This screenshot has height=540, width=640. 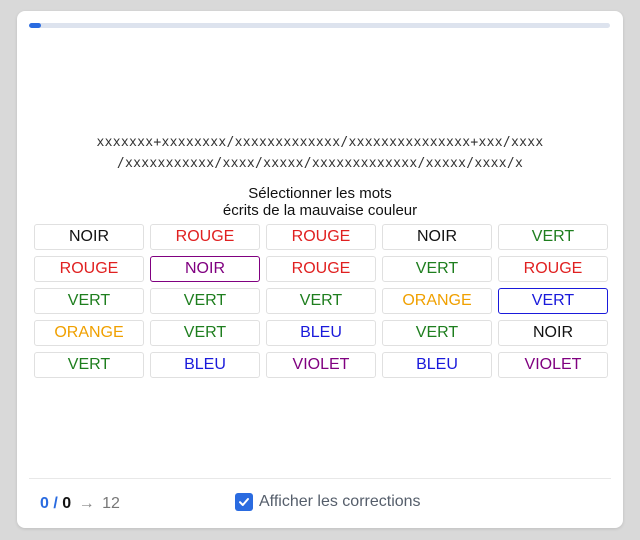 I want to click on checkbox, so click(x=244, y=502).